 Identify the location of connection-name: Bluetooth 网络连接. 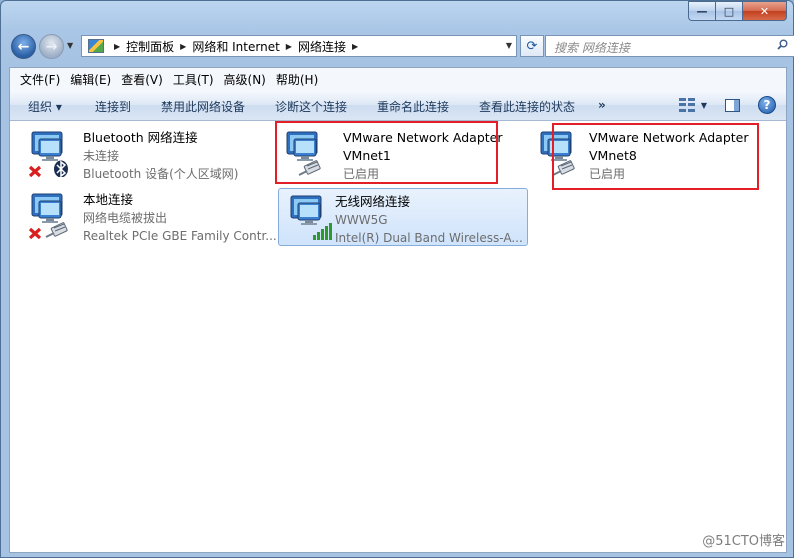
(140, 137).